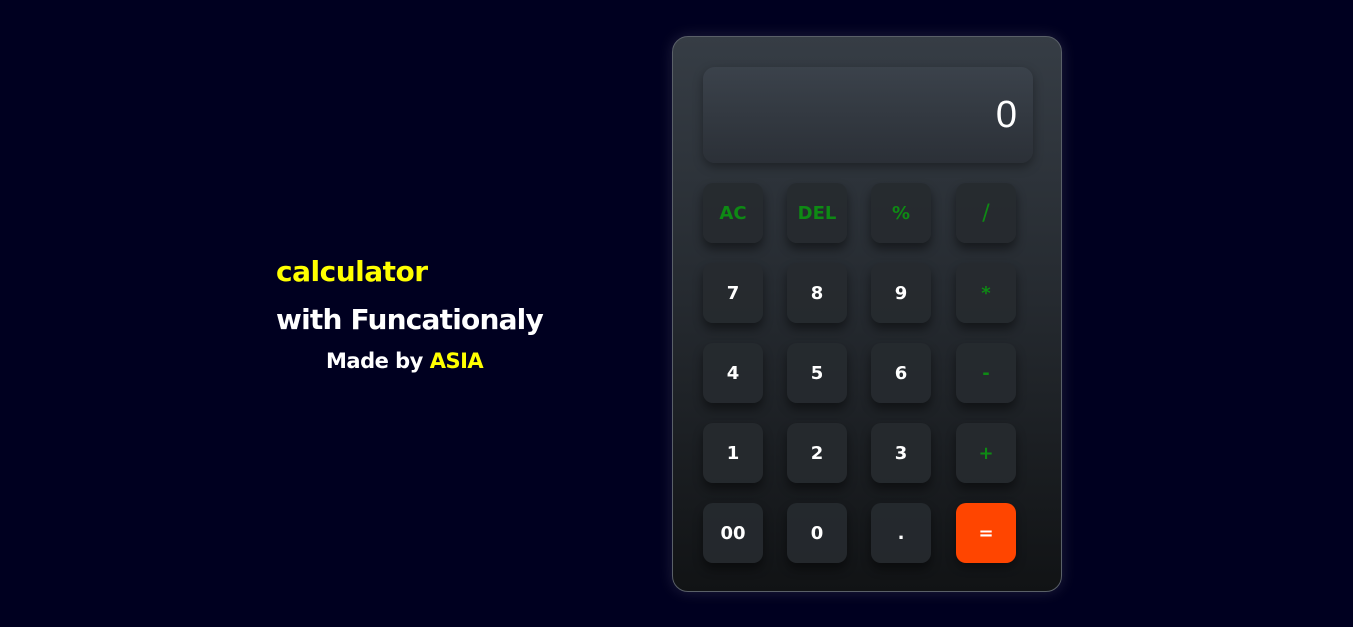  What do you see at coordinates (817, 373) in the screenshot?
I see `digit-5-button: 5` at bounding box center [817, 373].